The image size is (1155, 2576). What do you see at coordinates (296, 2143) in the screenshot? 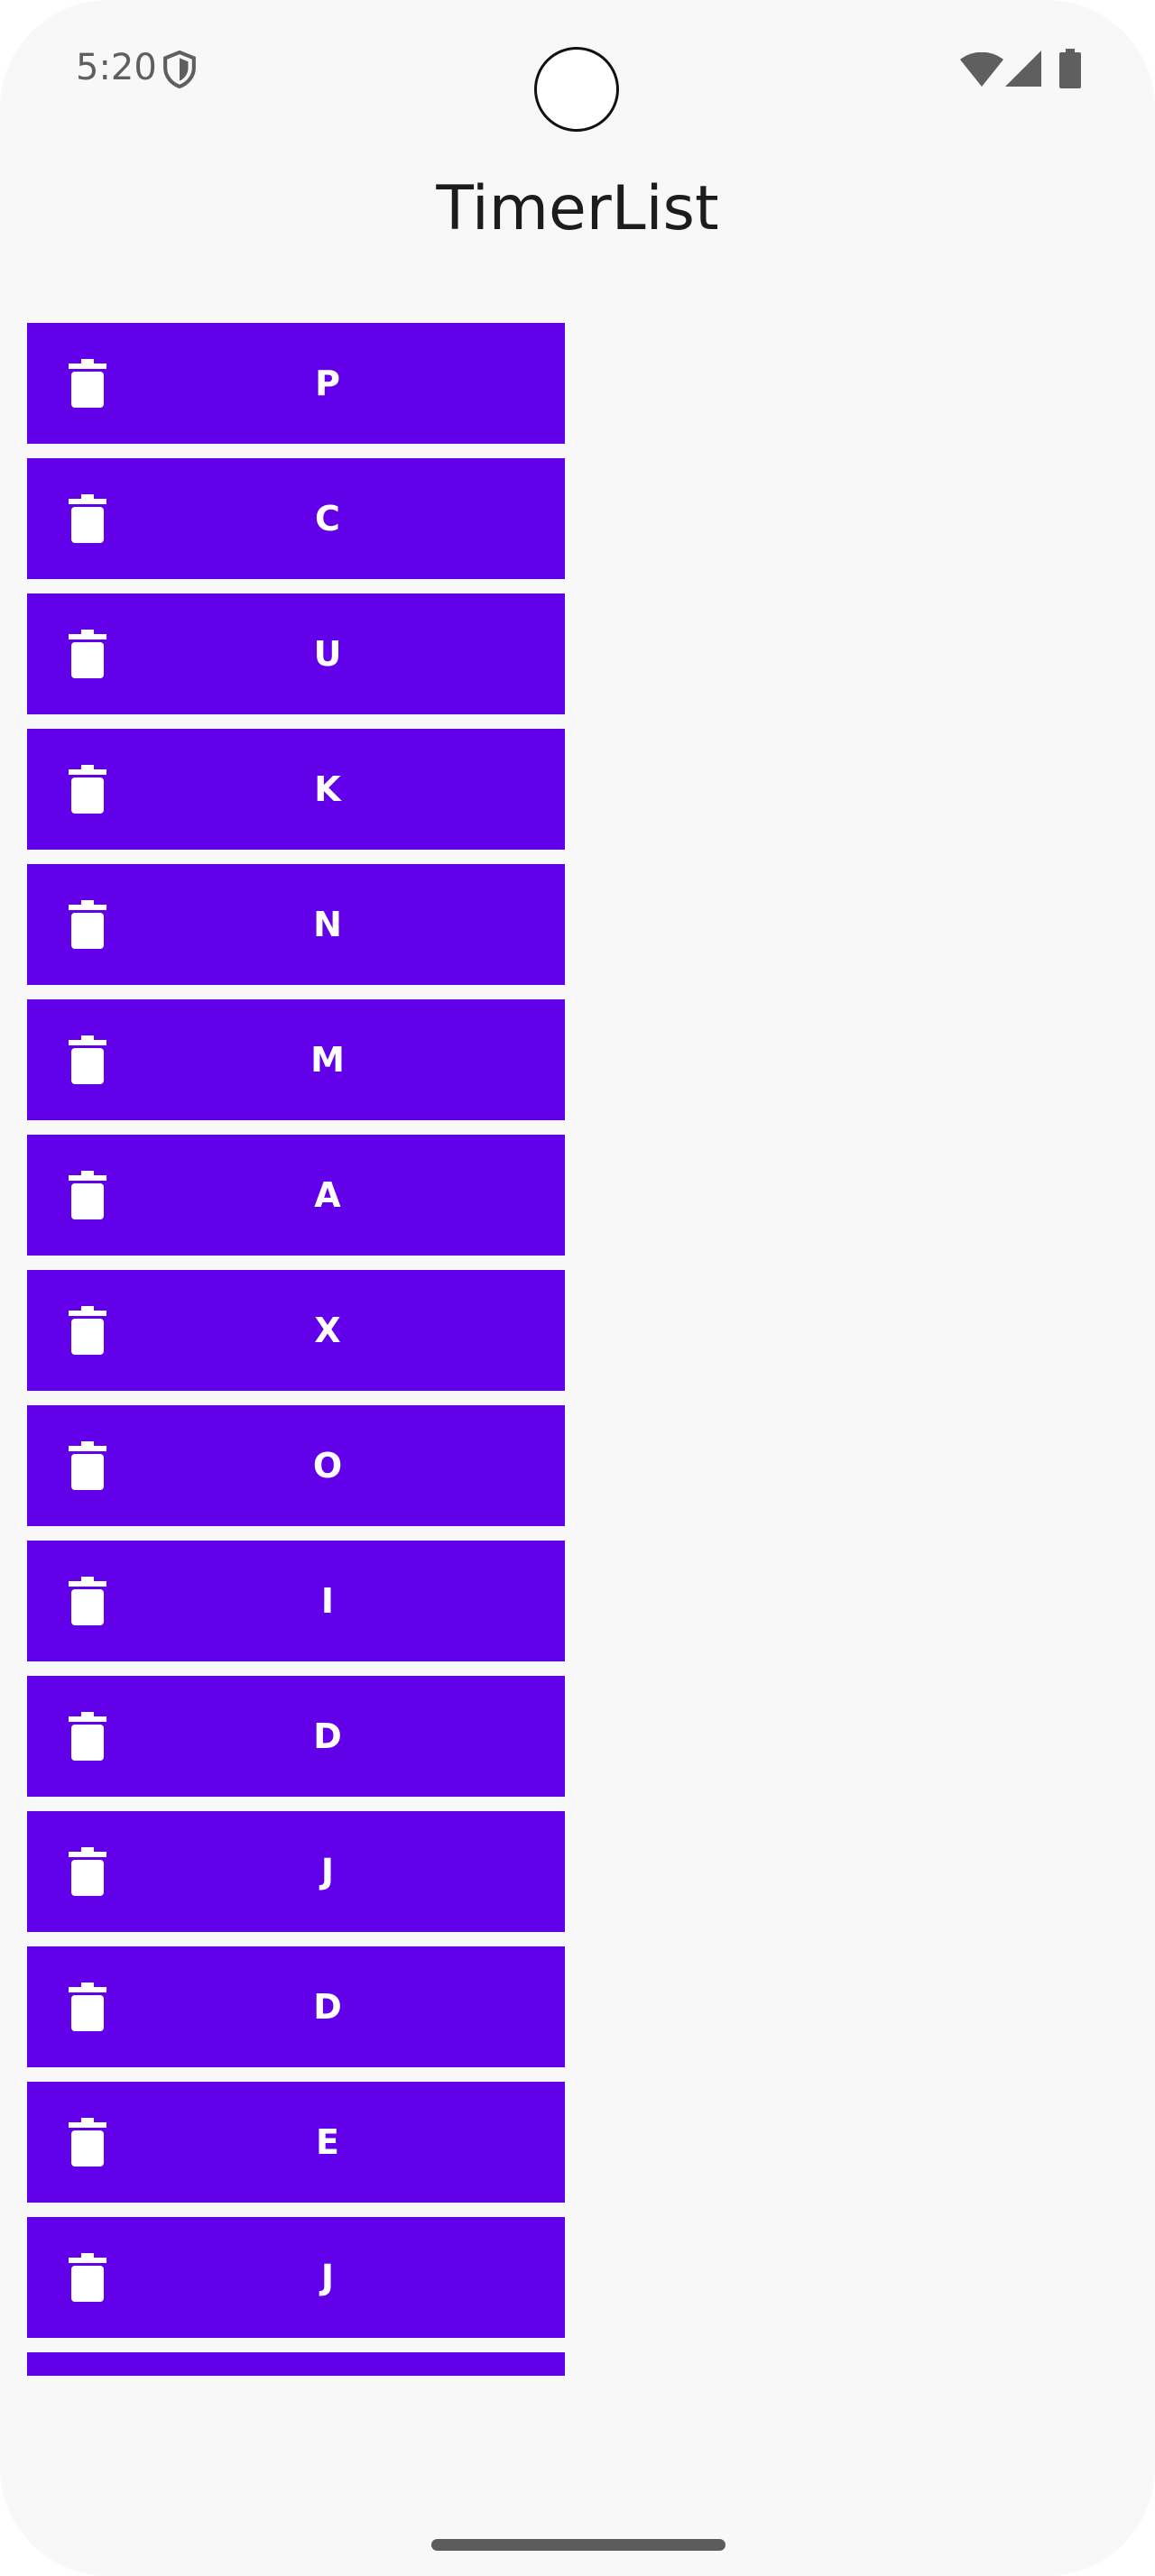
I see `timer-list-item: E` at bounding box center [296, 2143].